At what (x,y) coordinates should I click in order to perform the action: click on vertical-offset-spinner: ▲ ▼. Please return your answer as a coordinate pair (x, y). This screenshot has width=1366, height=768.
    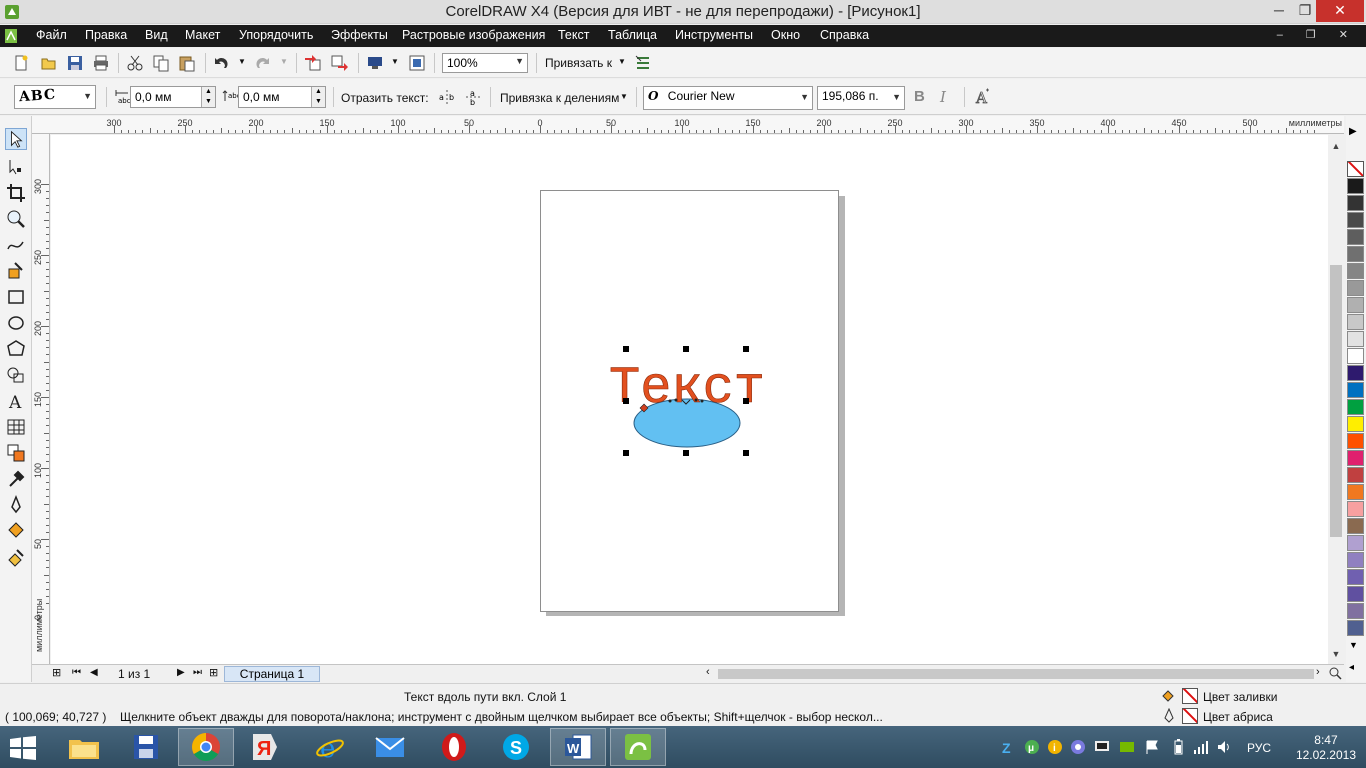
    Looking at the image, I should click on (318, 97).